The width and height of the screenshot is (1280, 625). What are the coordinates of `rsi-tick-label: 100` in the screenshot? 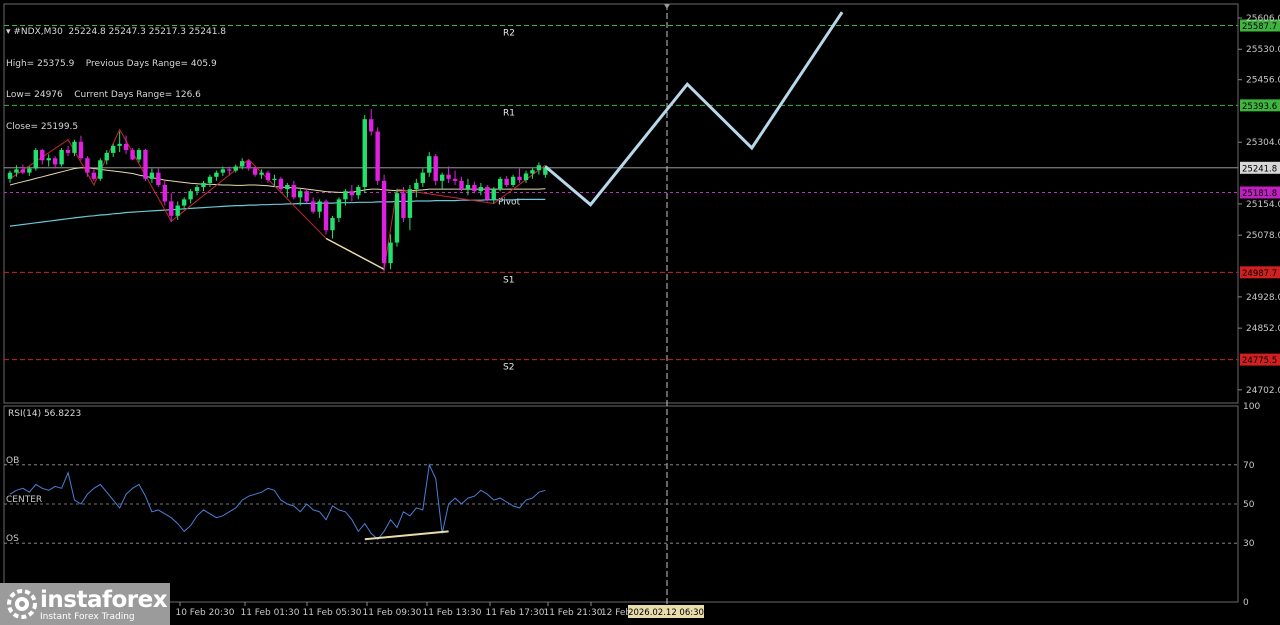 It's located at (1251, 407).